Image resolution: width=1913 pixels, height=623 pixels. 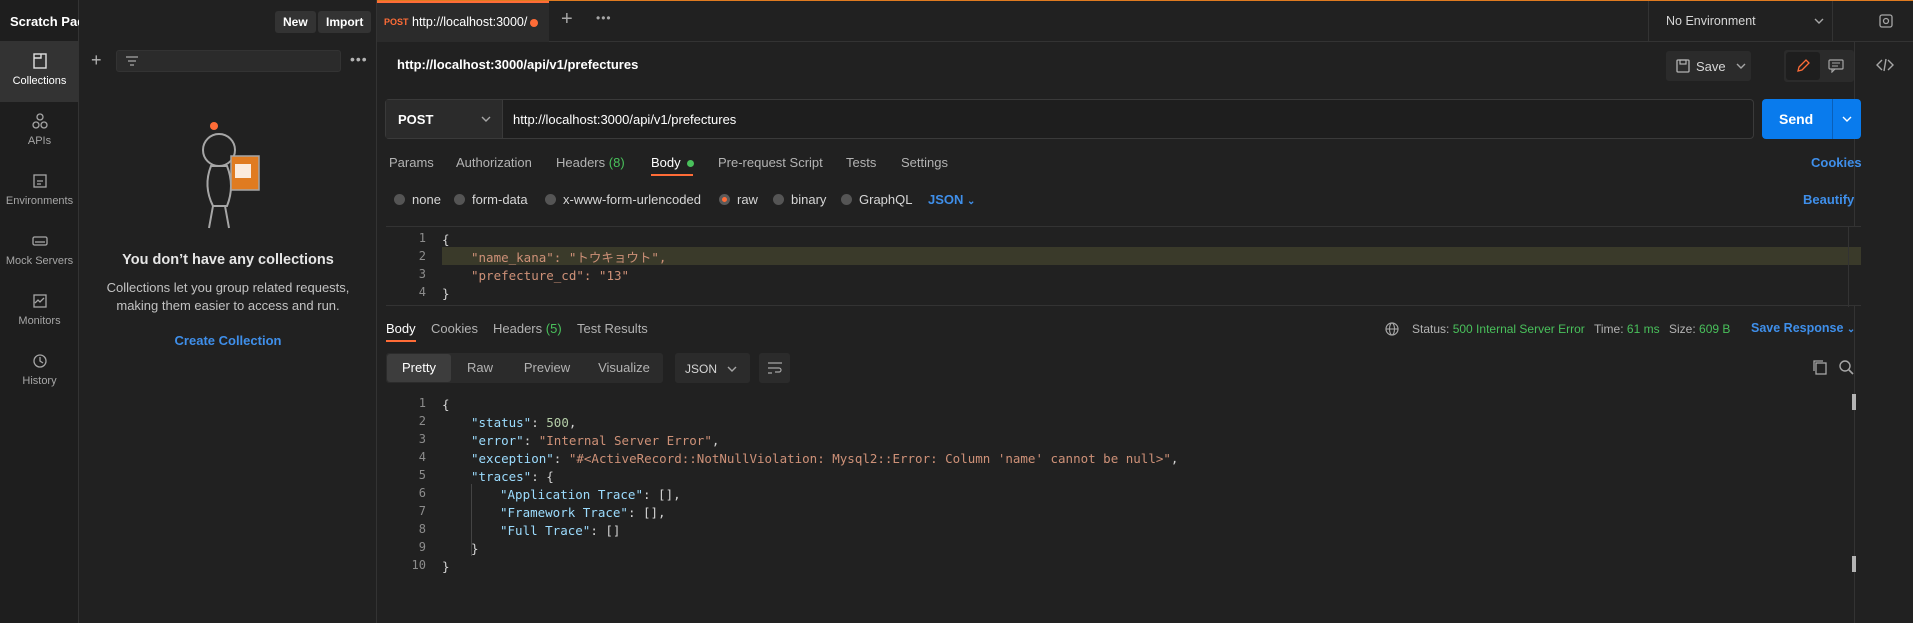 I want to click on view-visualize-button: Visualize, so click(x=624, y=368).